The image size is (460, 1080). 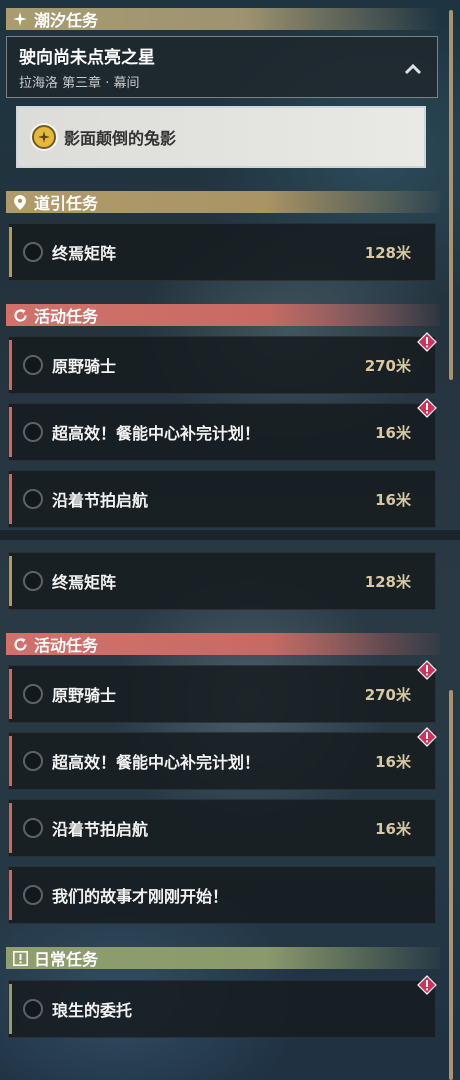 What do you see at coordinates (66, 20) in the screenshot?
I see `section-label: 潮汐任务` at bounding box center [66, 20].